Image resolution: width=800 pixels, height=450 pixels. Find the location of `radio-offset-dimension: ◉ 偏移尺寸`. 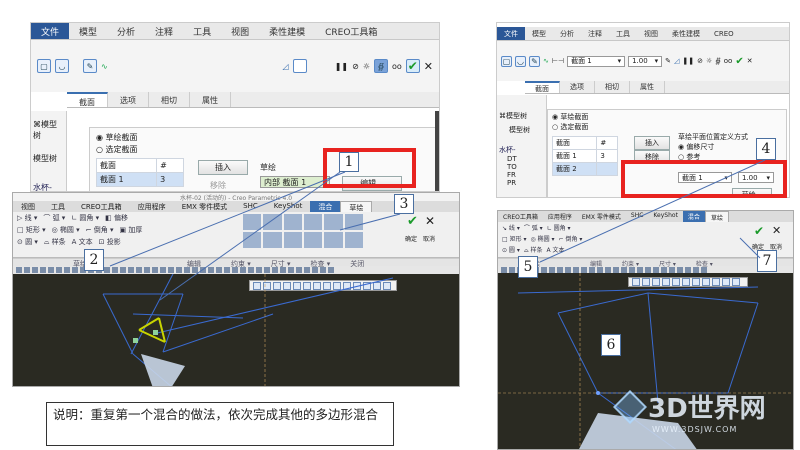

radio-offset-dimension: ◉ 偏移尺寸 is located at coordinates (696, 147).